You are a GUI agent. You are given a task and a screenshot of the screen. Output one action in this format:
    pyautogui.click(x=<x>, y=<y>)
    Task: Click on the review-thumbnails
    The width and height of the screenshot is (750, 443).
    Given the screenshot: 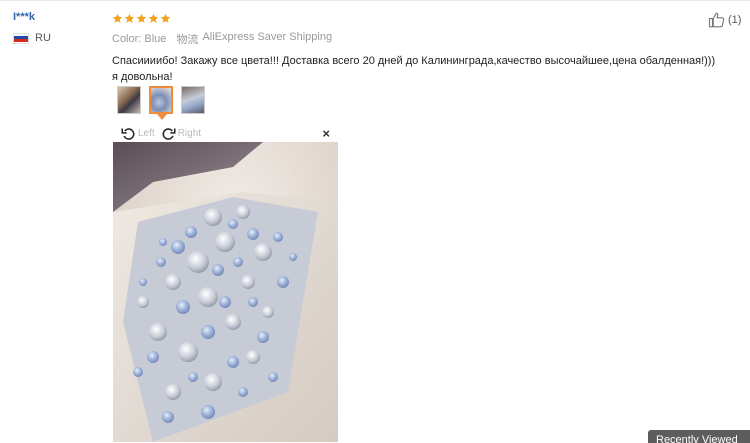 What is the action you would take?
    pyautogui.click(x=161, y=103)
    